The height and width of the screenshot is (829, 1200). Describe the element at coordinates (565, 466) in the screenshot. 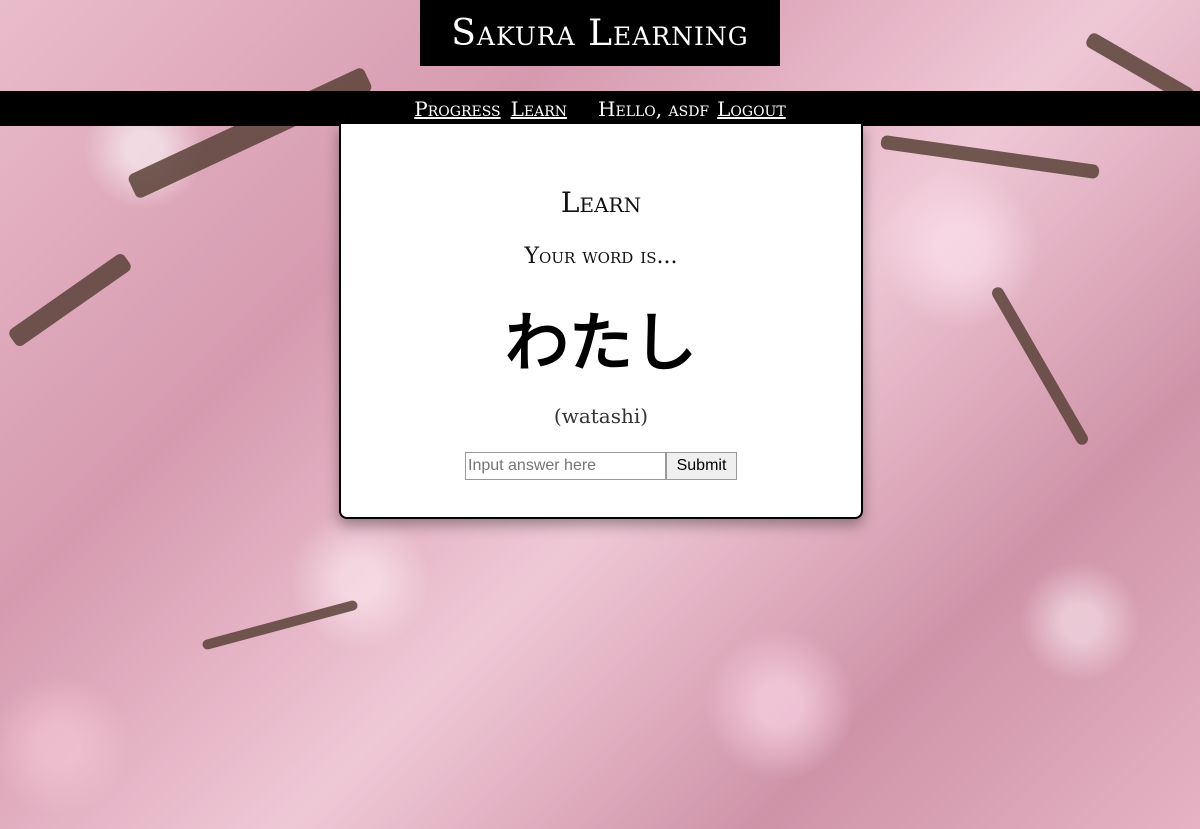

I see `answer-input` at that location.